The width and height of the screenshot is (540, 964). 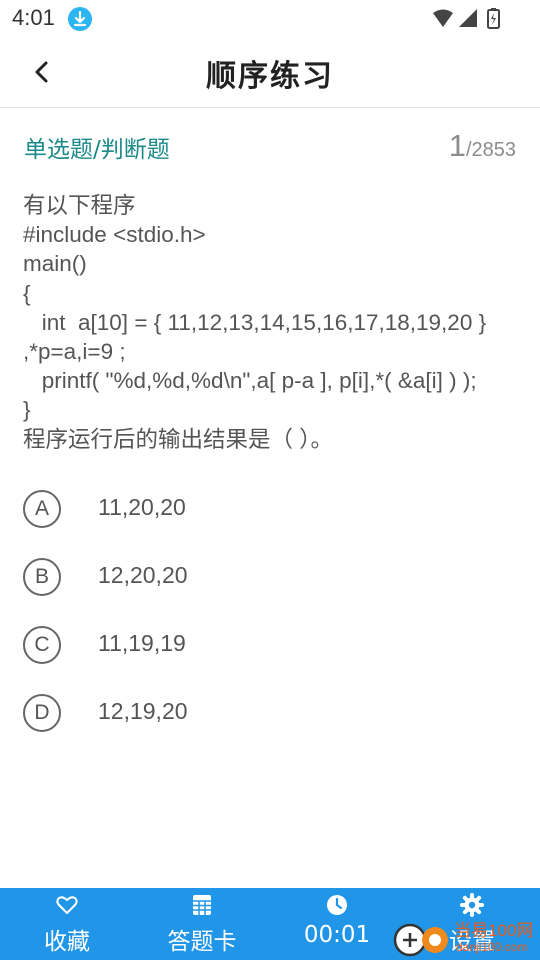 I want to click on page-title: 顺序练习, so click(x=270, y=76).